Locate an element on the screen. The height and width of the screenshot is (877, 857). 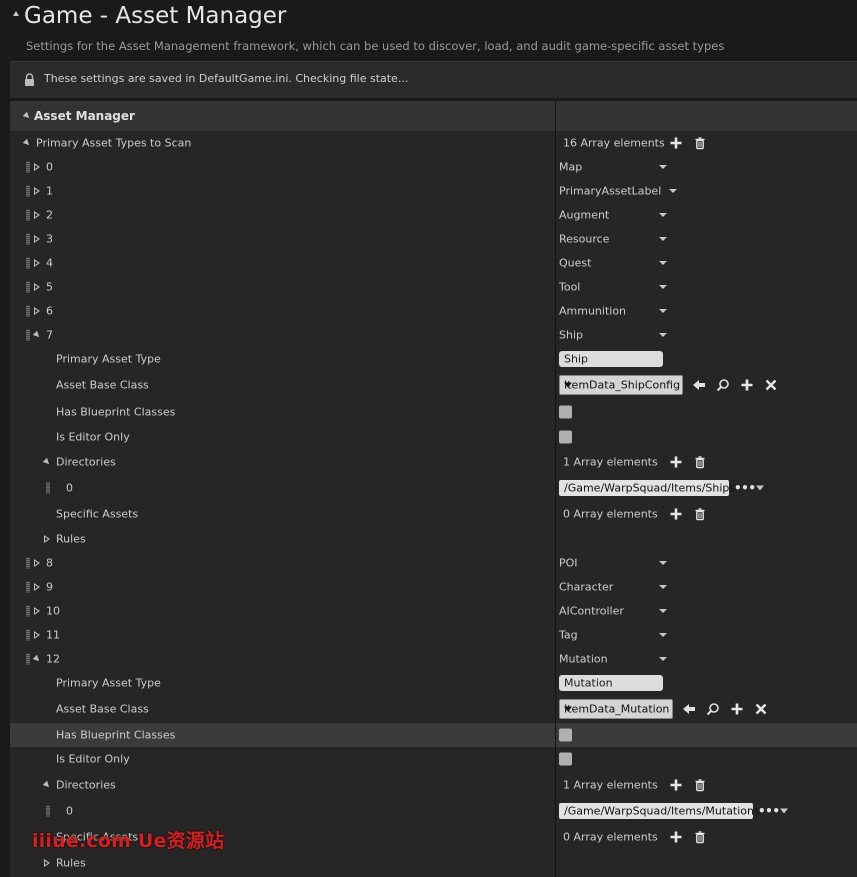
list-item: 4 Quest is located at coordinates (433, 263).